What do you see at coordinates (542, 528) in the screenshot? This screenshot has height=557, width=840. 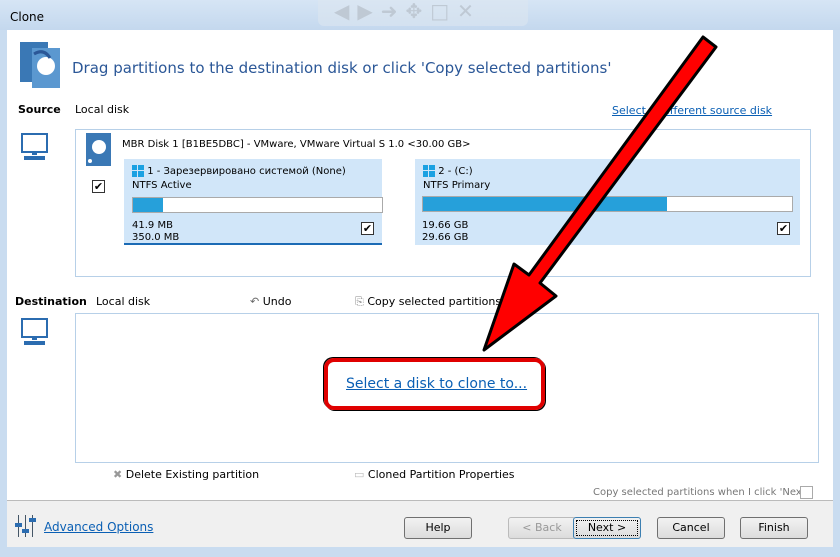 I see `back-button: < Back` at bounding box center [542, 528].